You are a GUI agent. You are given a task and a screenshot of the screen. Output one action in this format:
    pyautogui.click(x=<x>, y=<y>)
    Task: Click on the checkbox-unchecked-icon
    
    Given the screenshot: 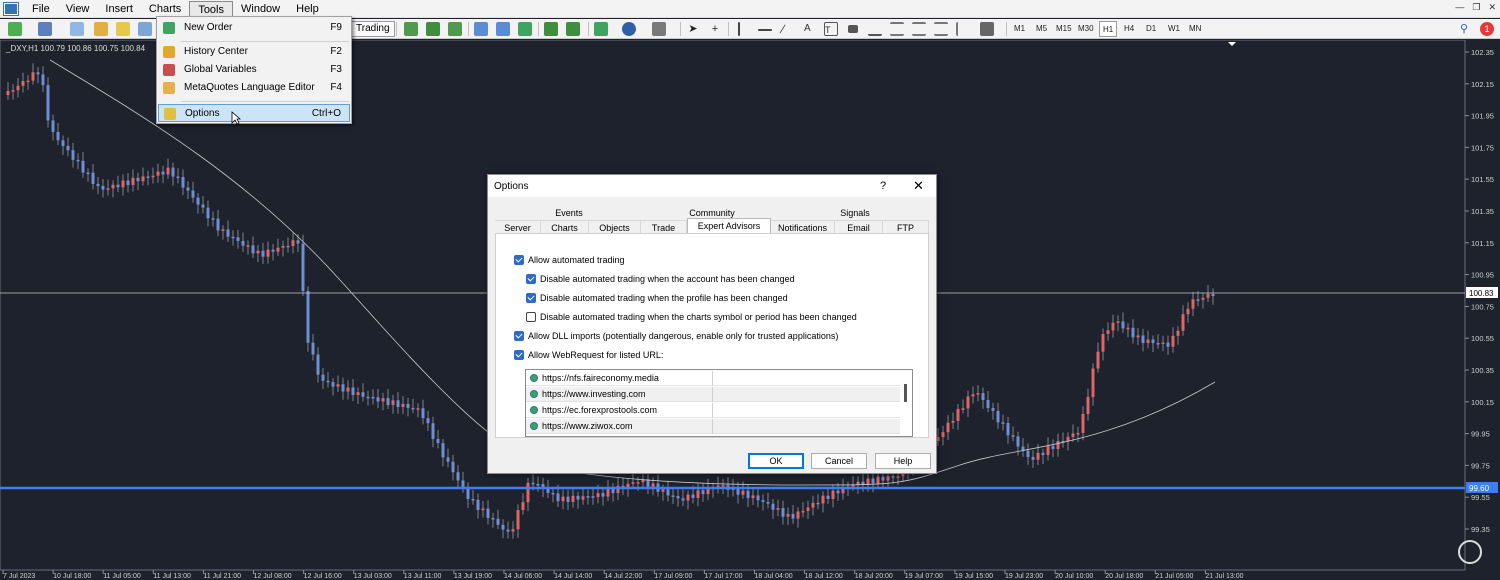 What is the action you would take?
    pyautogui.click(x=531, y=317)
    